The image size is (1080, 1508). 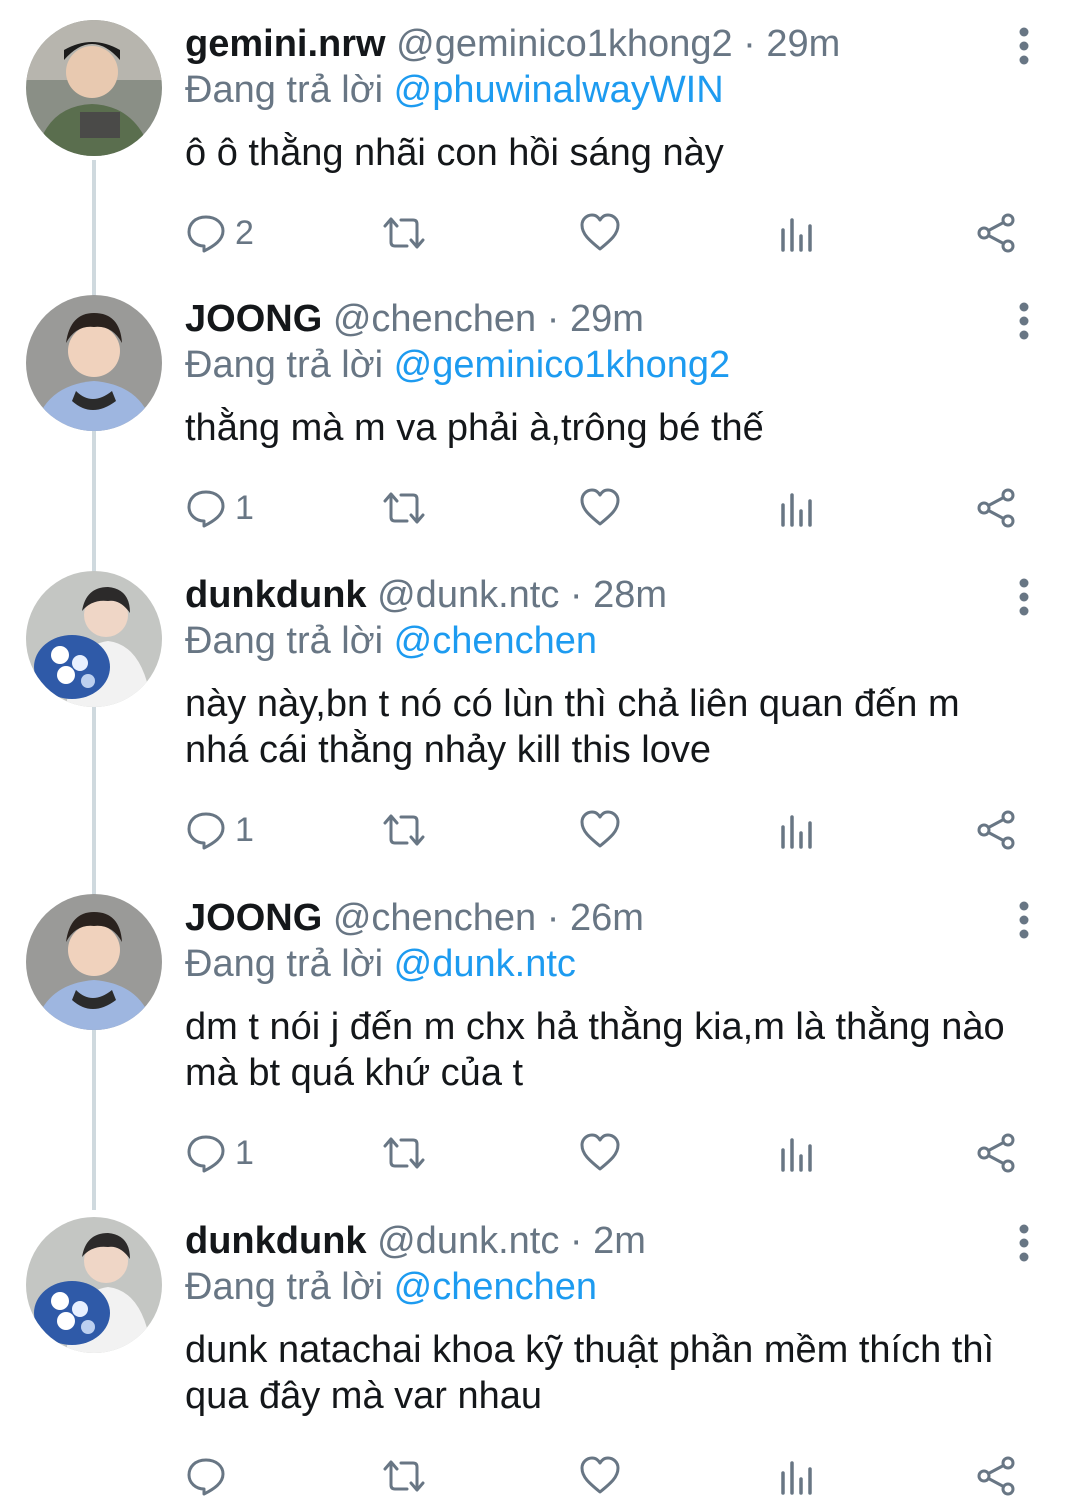 I want to click on replying-to: Đang trả lời @chenchen, so click(x=391, y=641).